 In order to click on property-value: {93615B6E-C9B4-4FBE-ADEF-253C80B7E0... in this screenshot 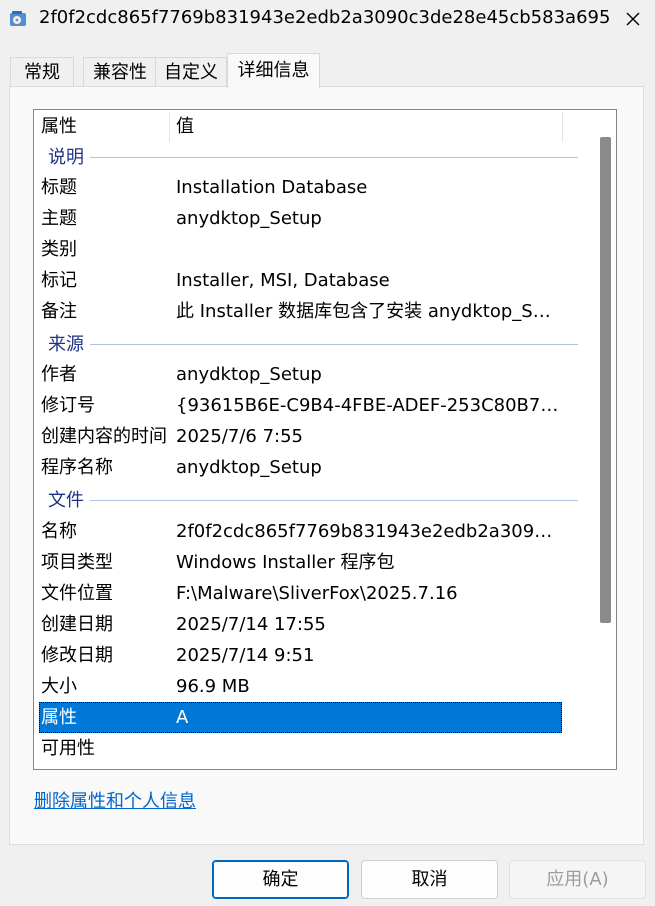, I will do `click(368, 405)`.